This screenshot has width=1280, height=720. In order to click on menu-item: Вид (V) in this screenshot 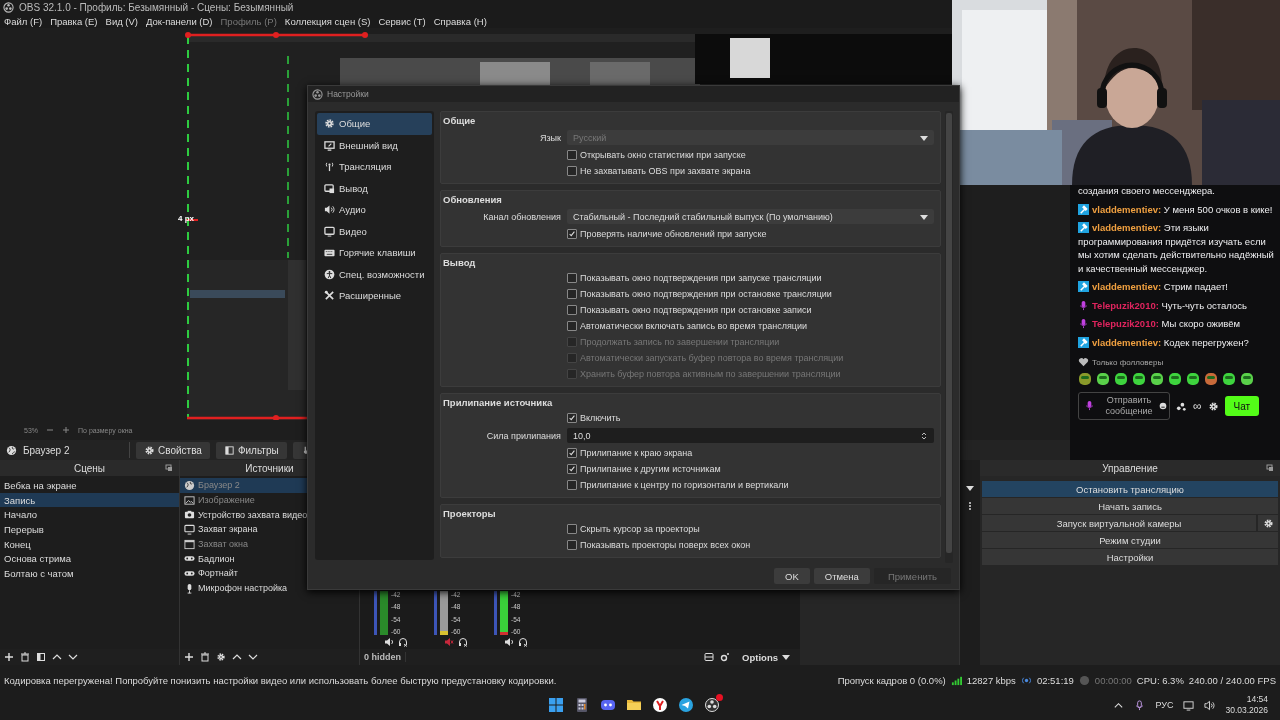, I will do `click(122, 21)`.